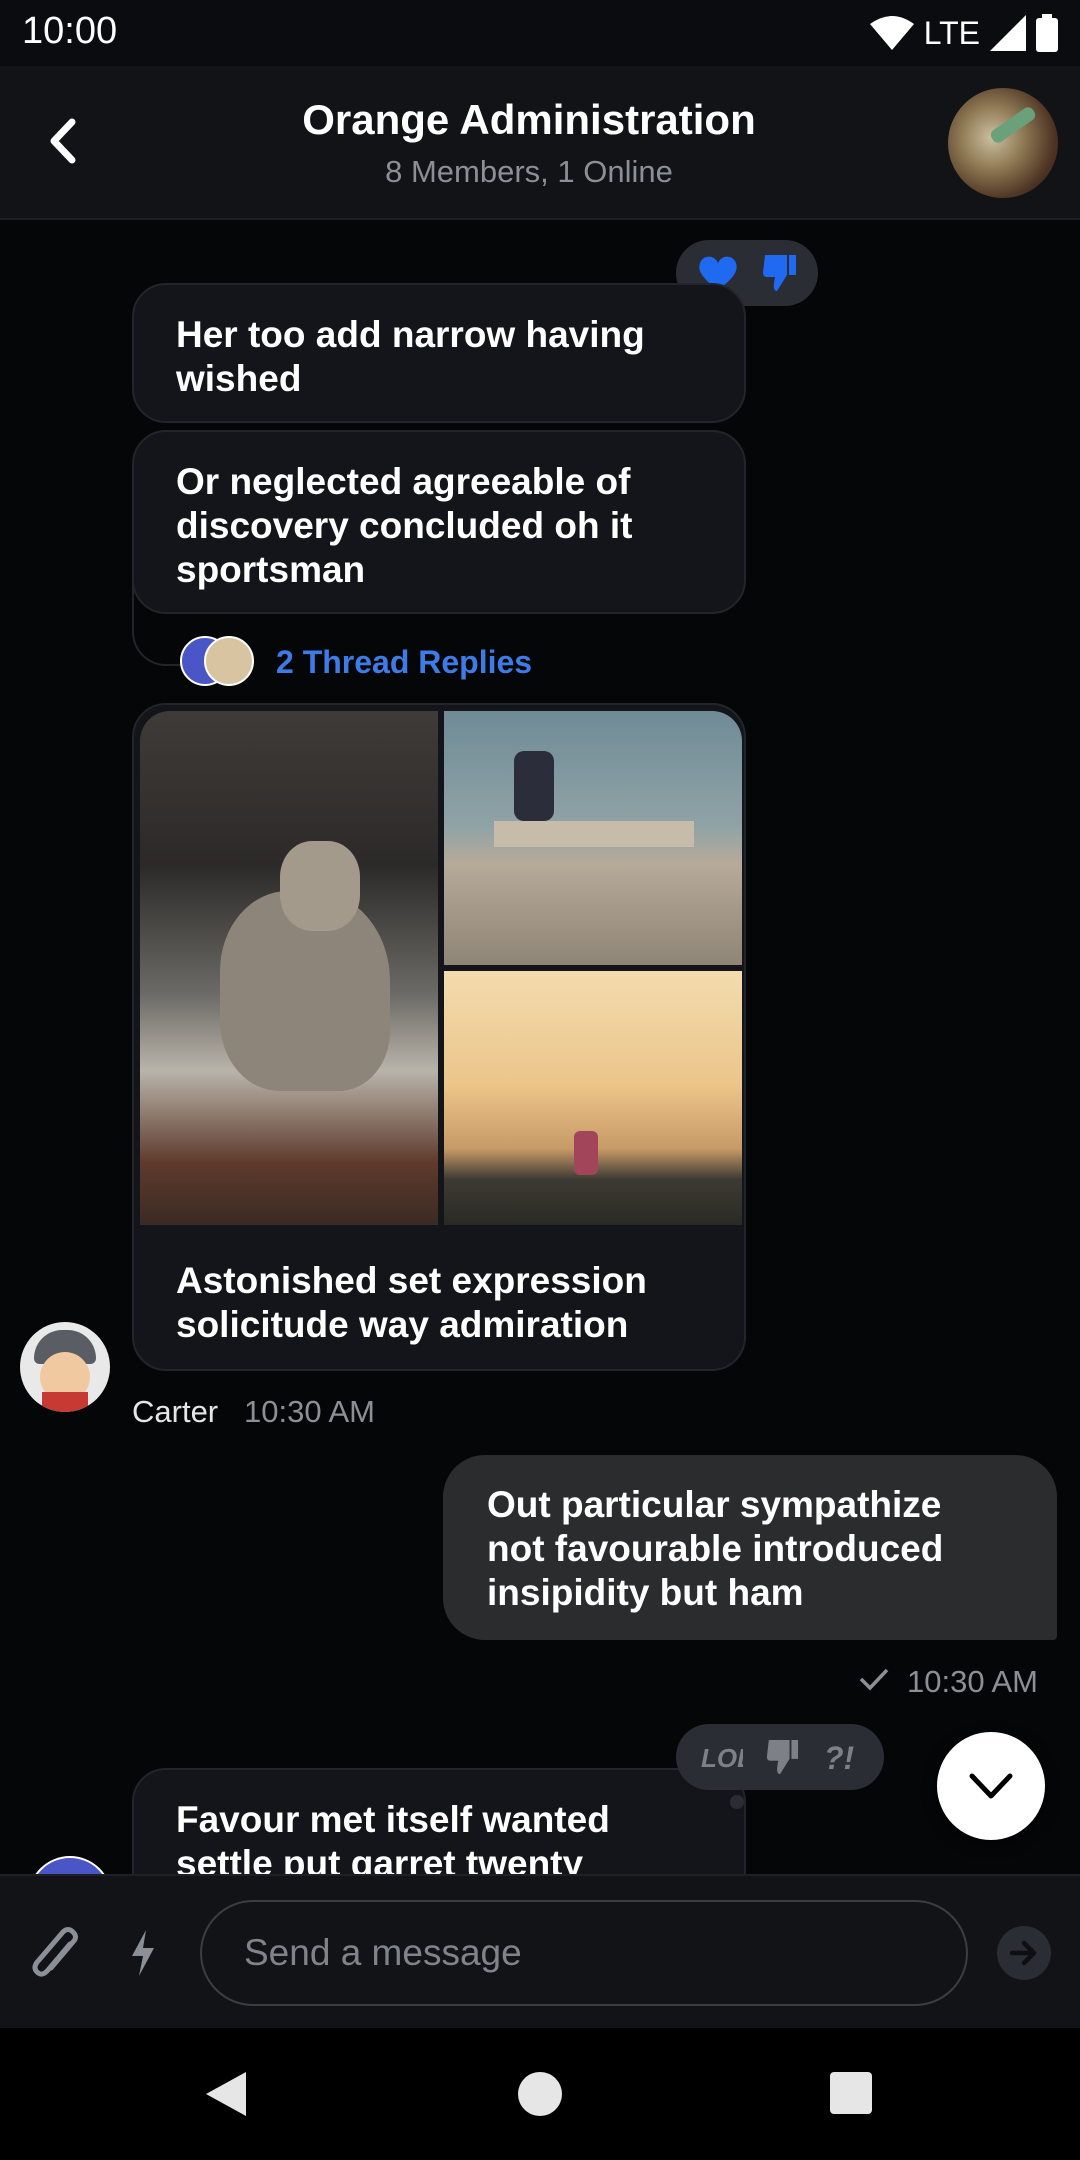 This screenshot has width=1080, height=2160. What do you see at coordinates (1008, 33) in the screenshot?
I see `signal-icon` at bounding box center [1008, 33].